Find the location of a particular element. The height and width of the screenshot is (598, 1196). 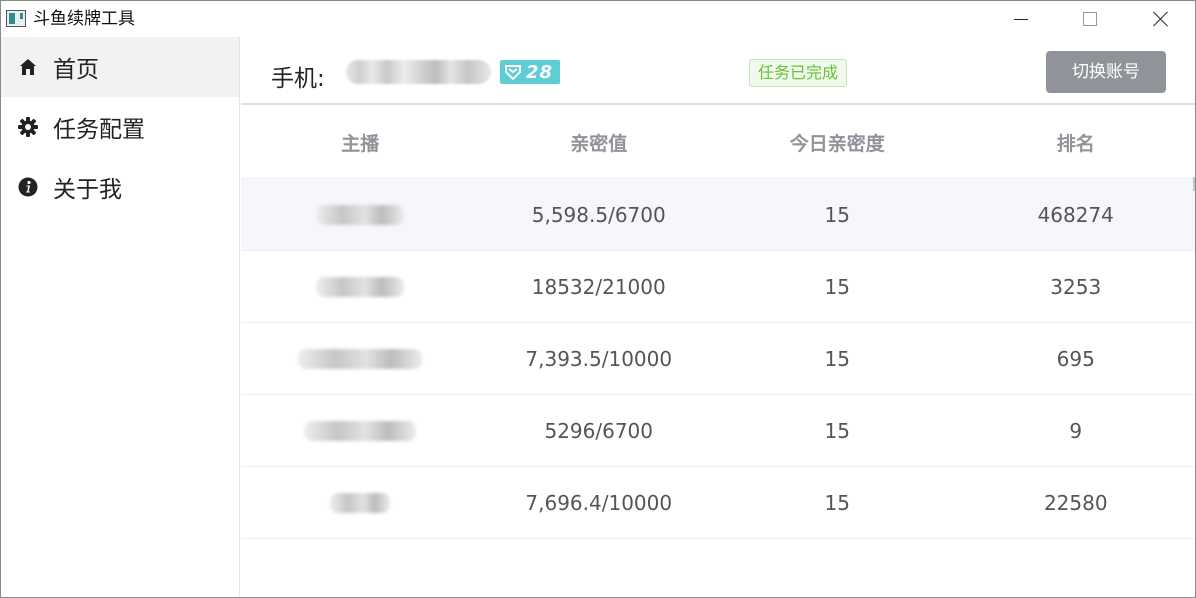

rank-value: 695 is located at coordinates (1075, 358).